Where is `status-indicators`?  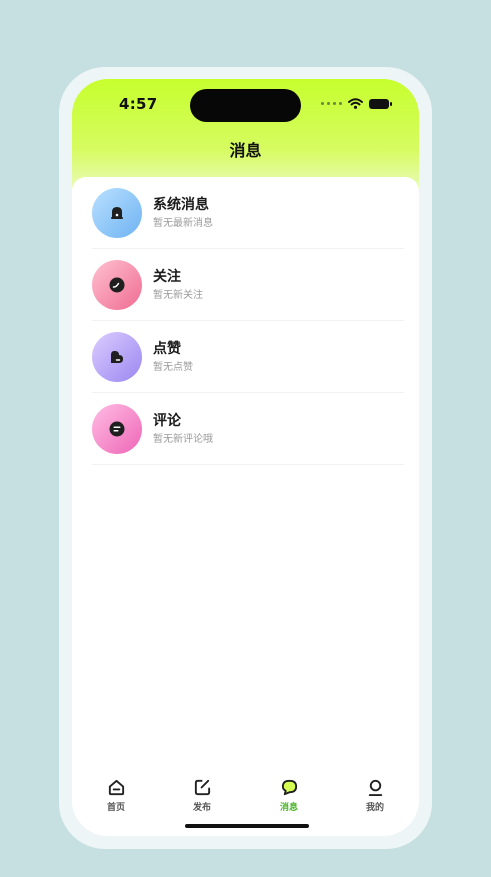
status-indicators is located at coordinates (356, 103).